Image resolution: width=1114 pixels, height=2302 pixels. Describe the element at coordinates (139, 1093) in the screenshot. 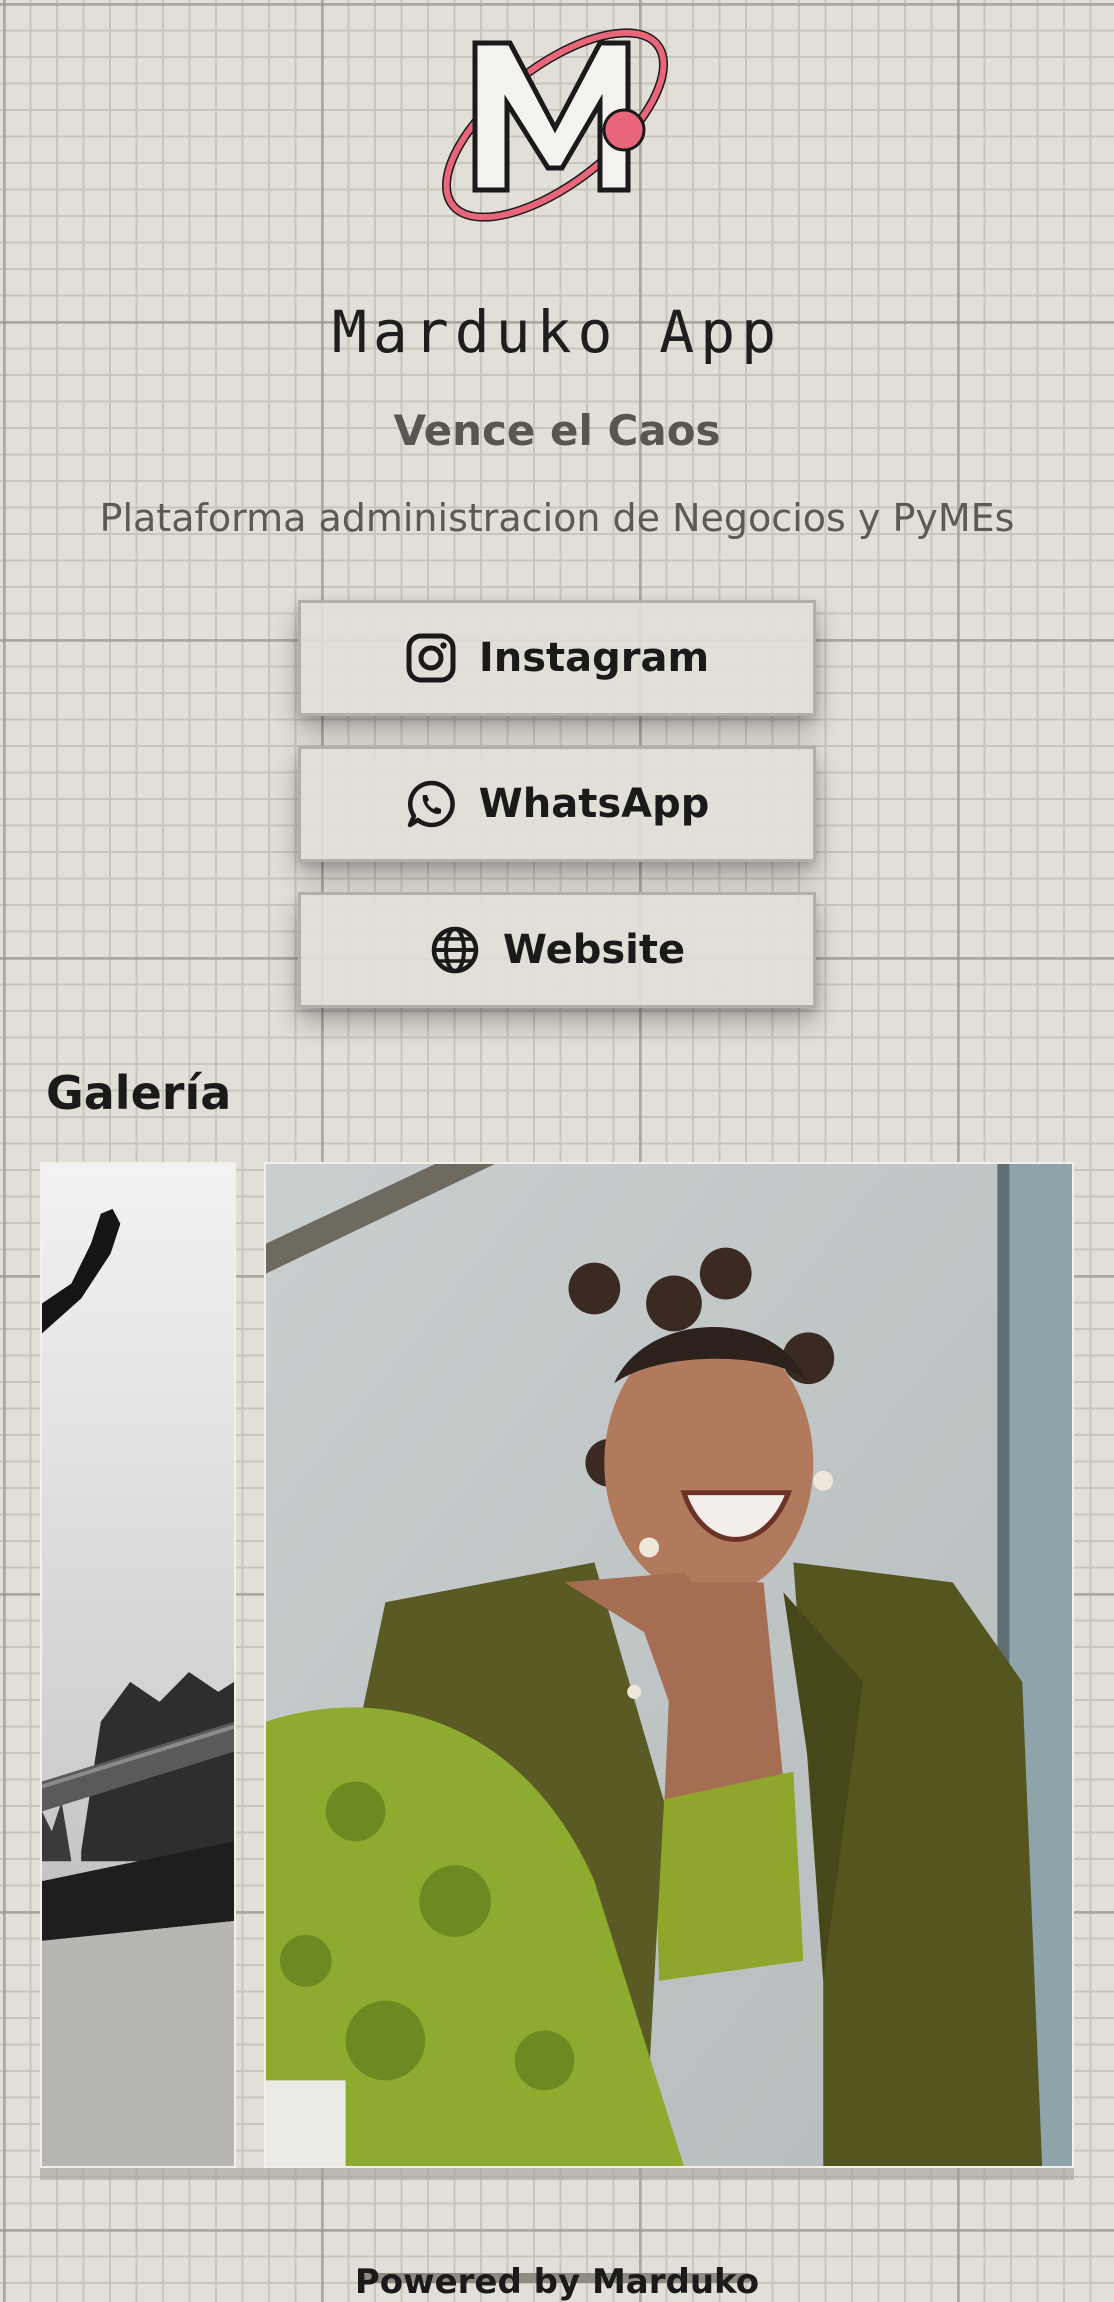

I see `gallery-title: Galería` at that location.